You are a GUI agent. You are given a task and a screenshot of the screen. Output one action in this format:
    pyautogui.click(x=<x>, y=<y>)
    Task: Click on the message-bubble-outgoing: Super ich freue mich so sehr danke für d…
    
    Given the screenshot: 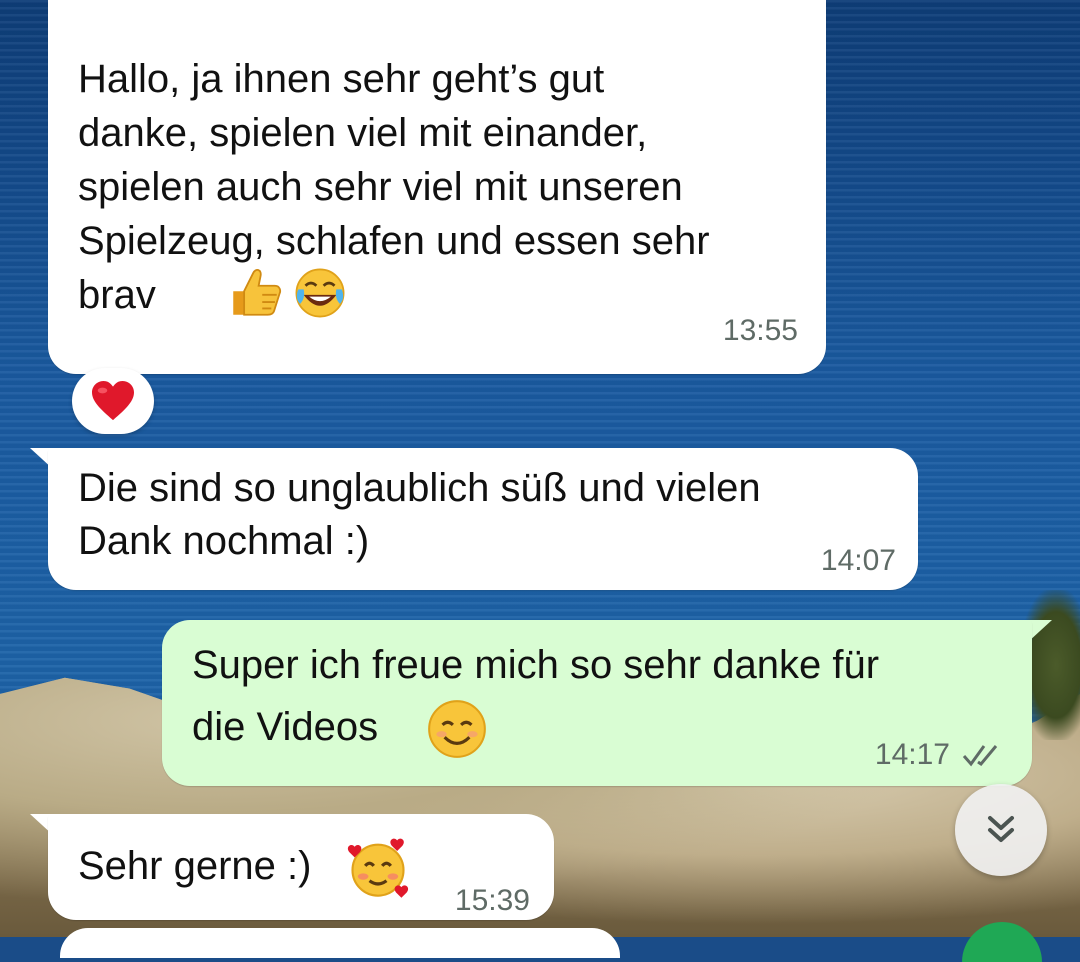 What is the action you would take?
    pyautogui.click(x=597, y=703)
    